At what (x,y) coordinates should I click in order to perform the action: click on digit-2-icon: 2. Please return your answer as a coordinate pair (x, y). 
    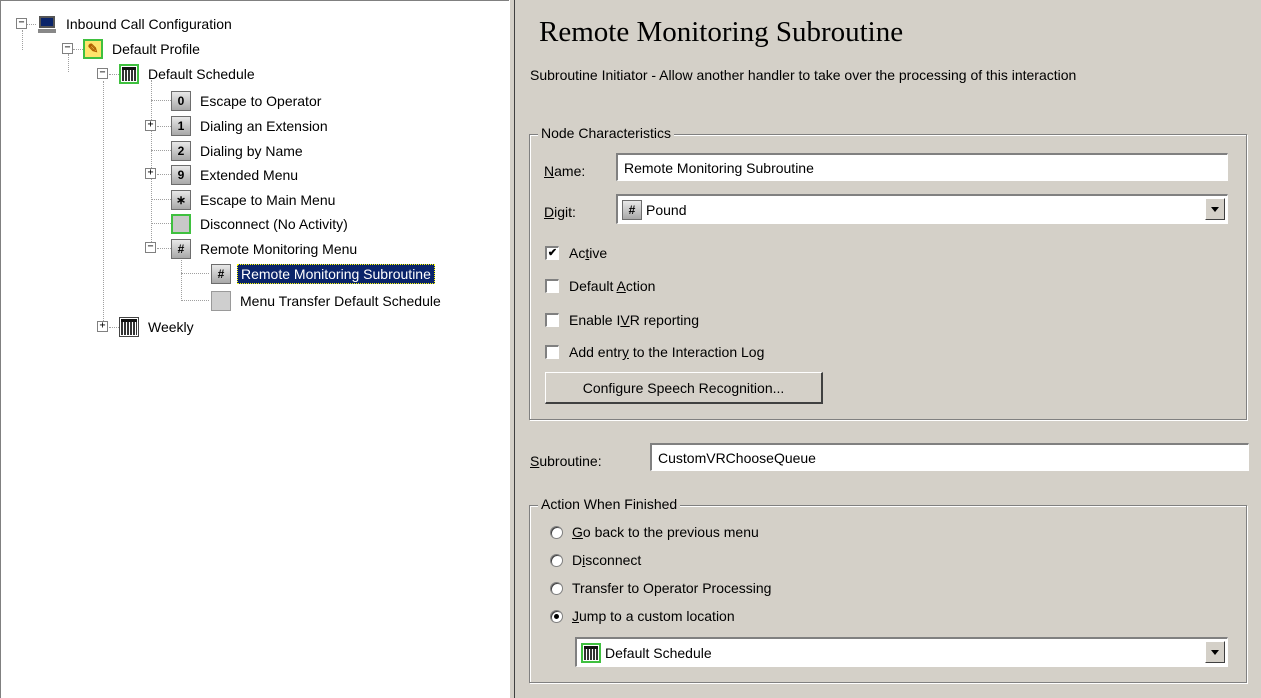
    Looking at the image, I should click on (181, 151).